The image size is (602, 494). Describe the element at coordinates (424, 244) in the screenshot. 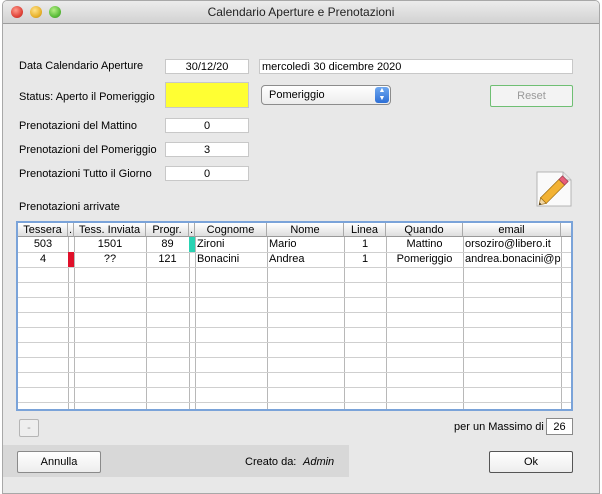

I see `cell-quando: Mattino` at that location.